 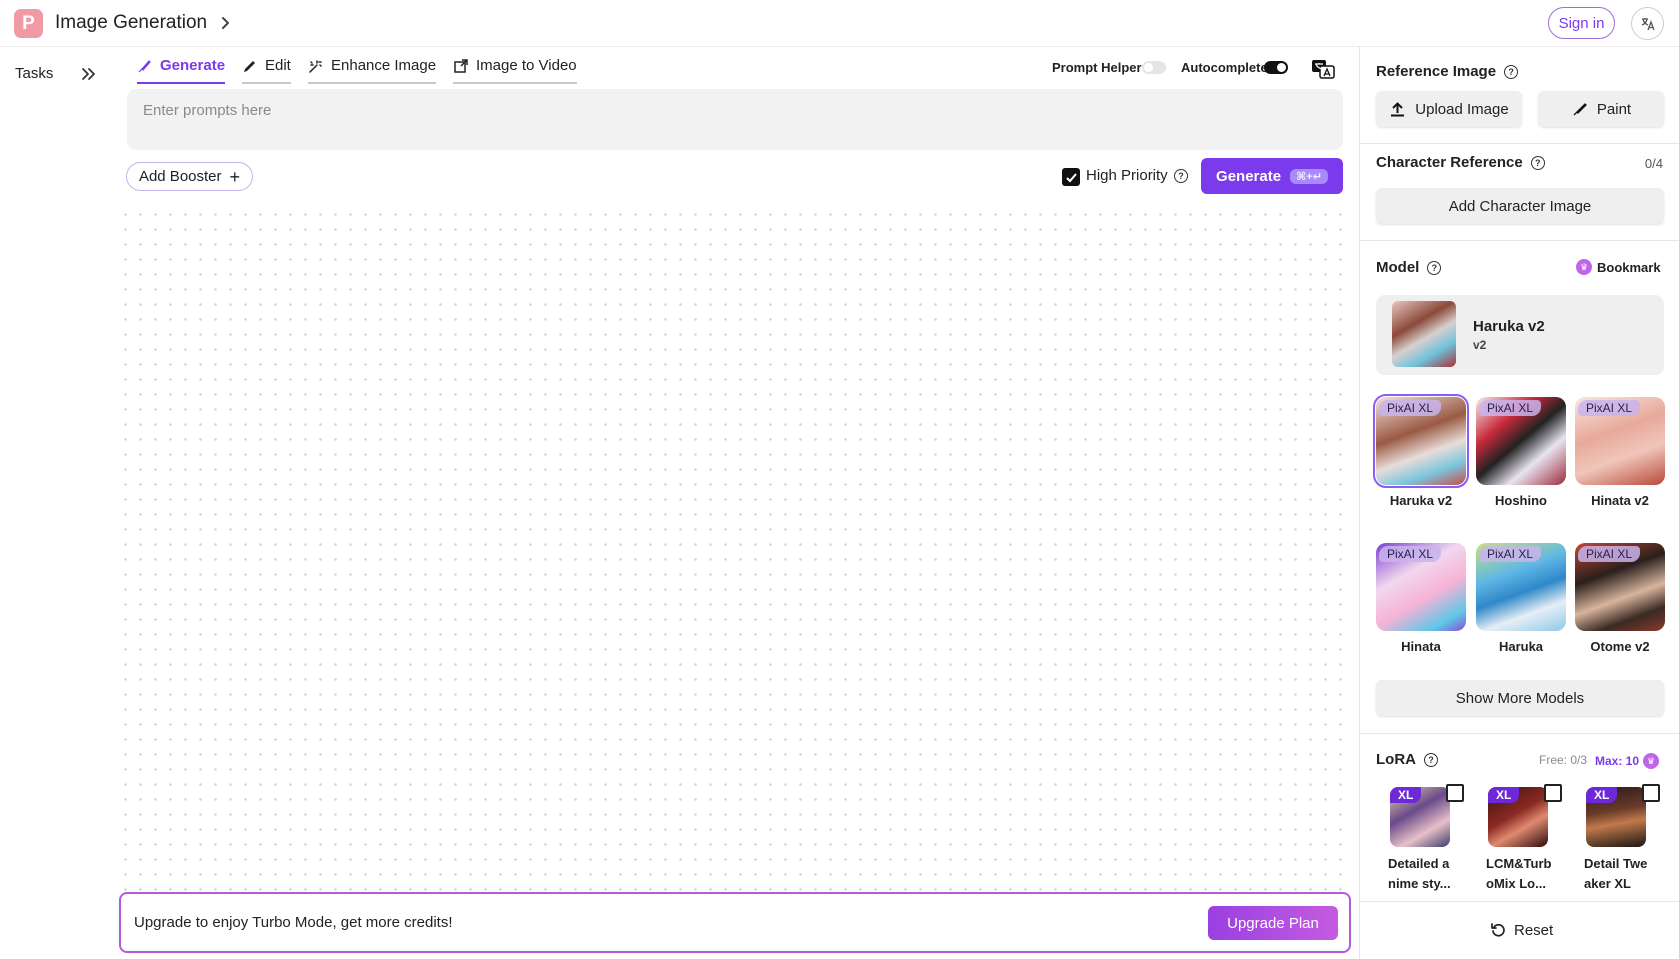 What do you see at coordinates (181, 72) in the screenshot?
I see `tab-generate: Generate` at bounding box center [181, 72].